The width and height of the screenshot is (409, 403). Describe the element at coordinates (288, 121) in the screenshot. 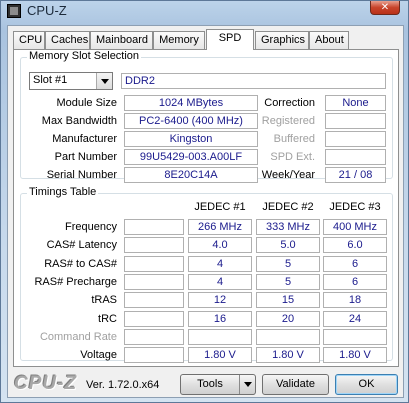

I see `registered-label: Registered` at that location.